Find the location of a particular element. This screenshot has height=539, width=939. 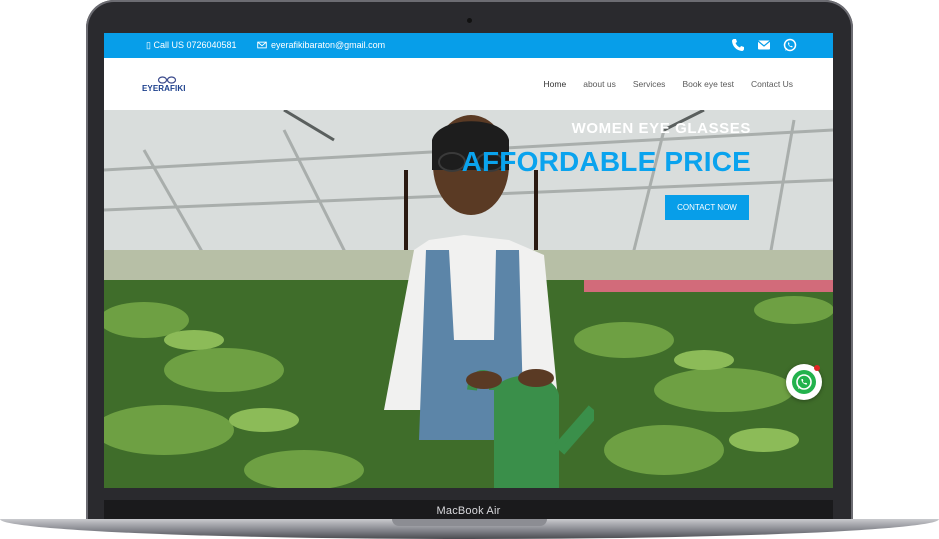

brand-logo: EYERAFIKI is located at coordinates (171, 85).